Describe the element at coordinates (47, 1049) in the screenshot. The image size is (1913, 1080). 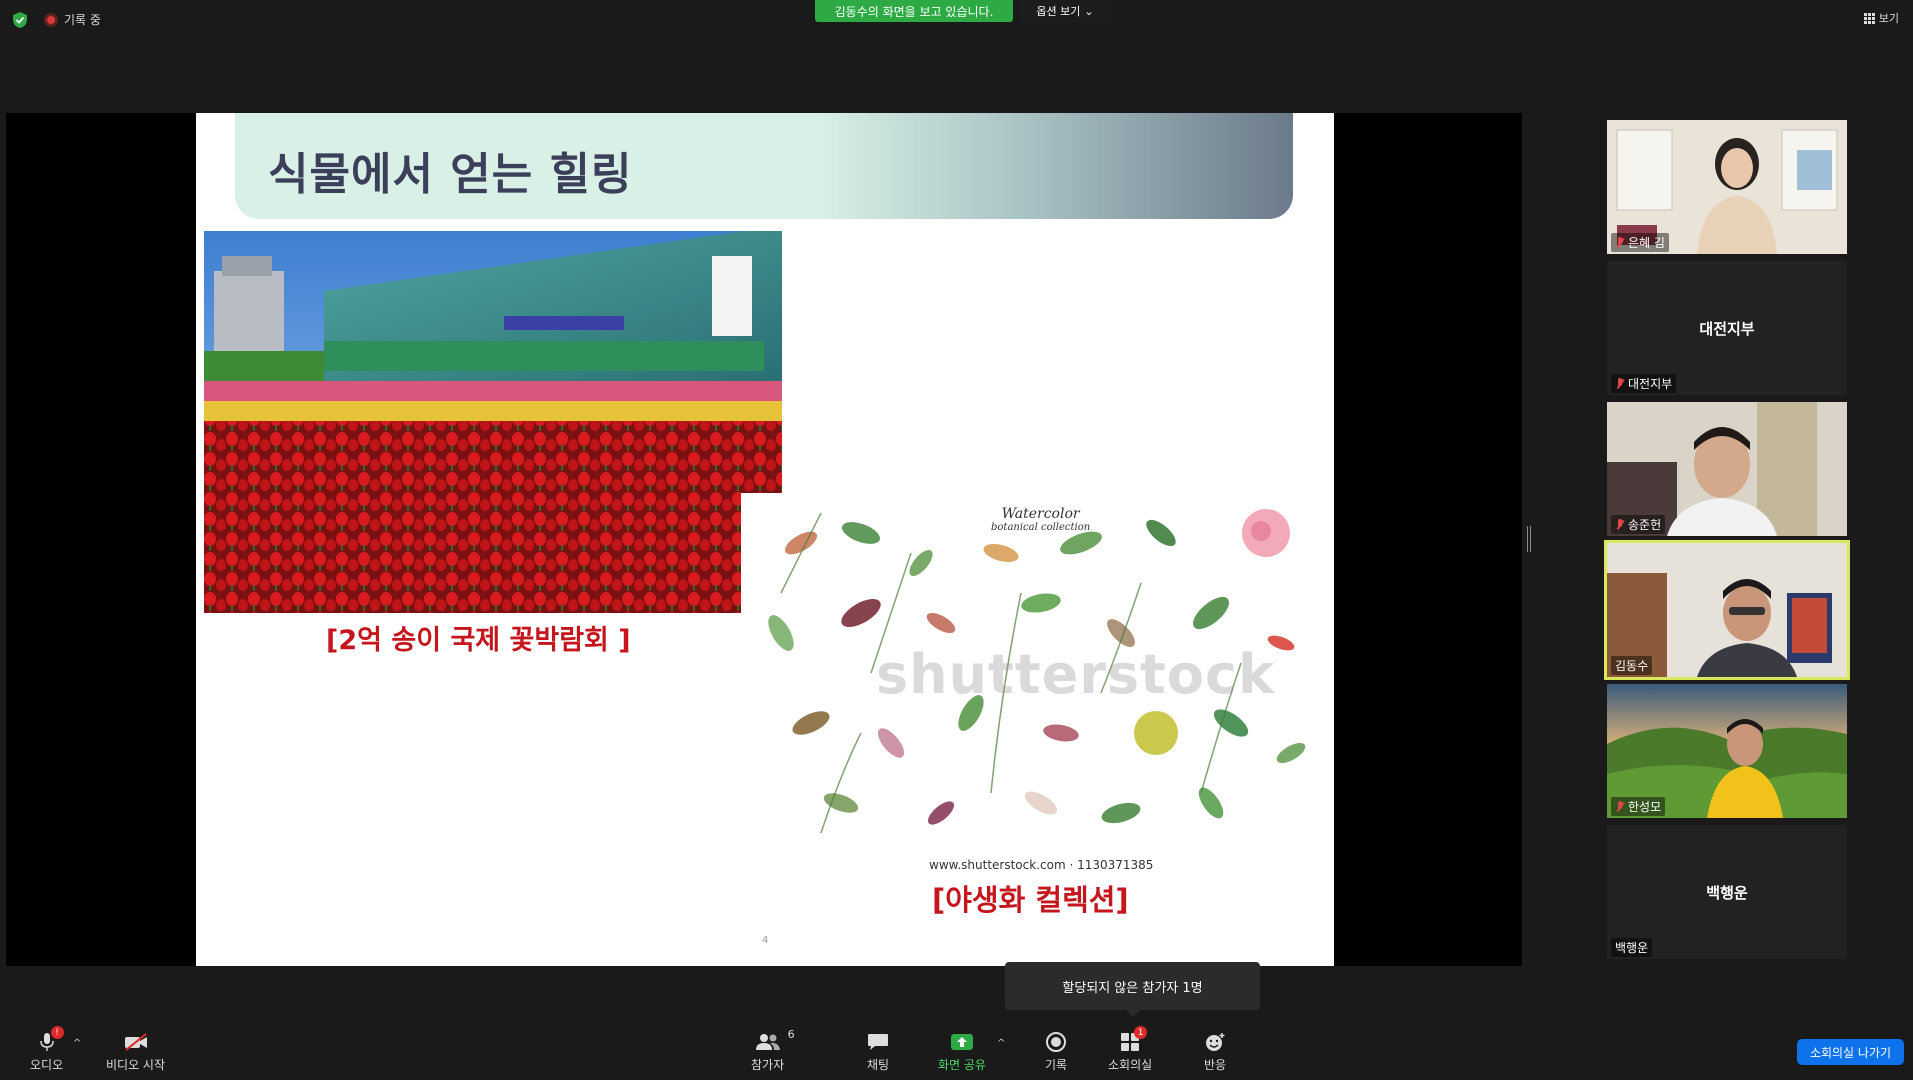
I see `audio-button: ! 오디오` at that location.